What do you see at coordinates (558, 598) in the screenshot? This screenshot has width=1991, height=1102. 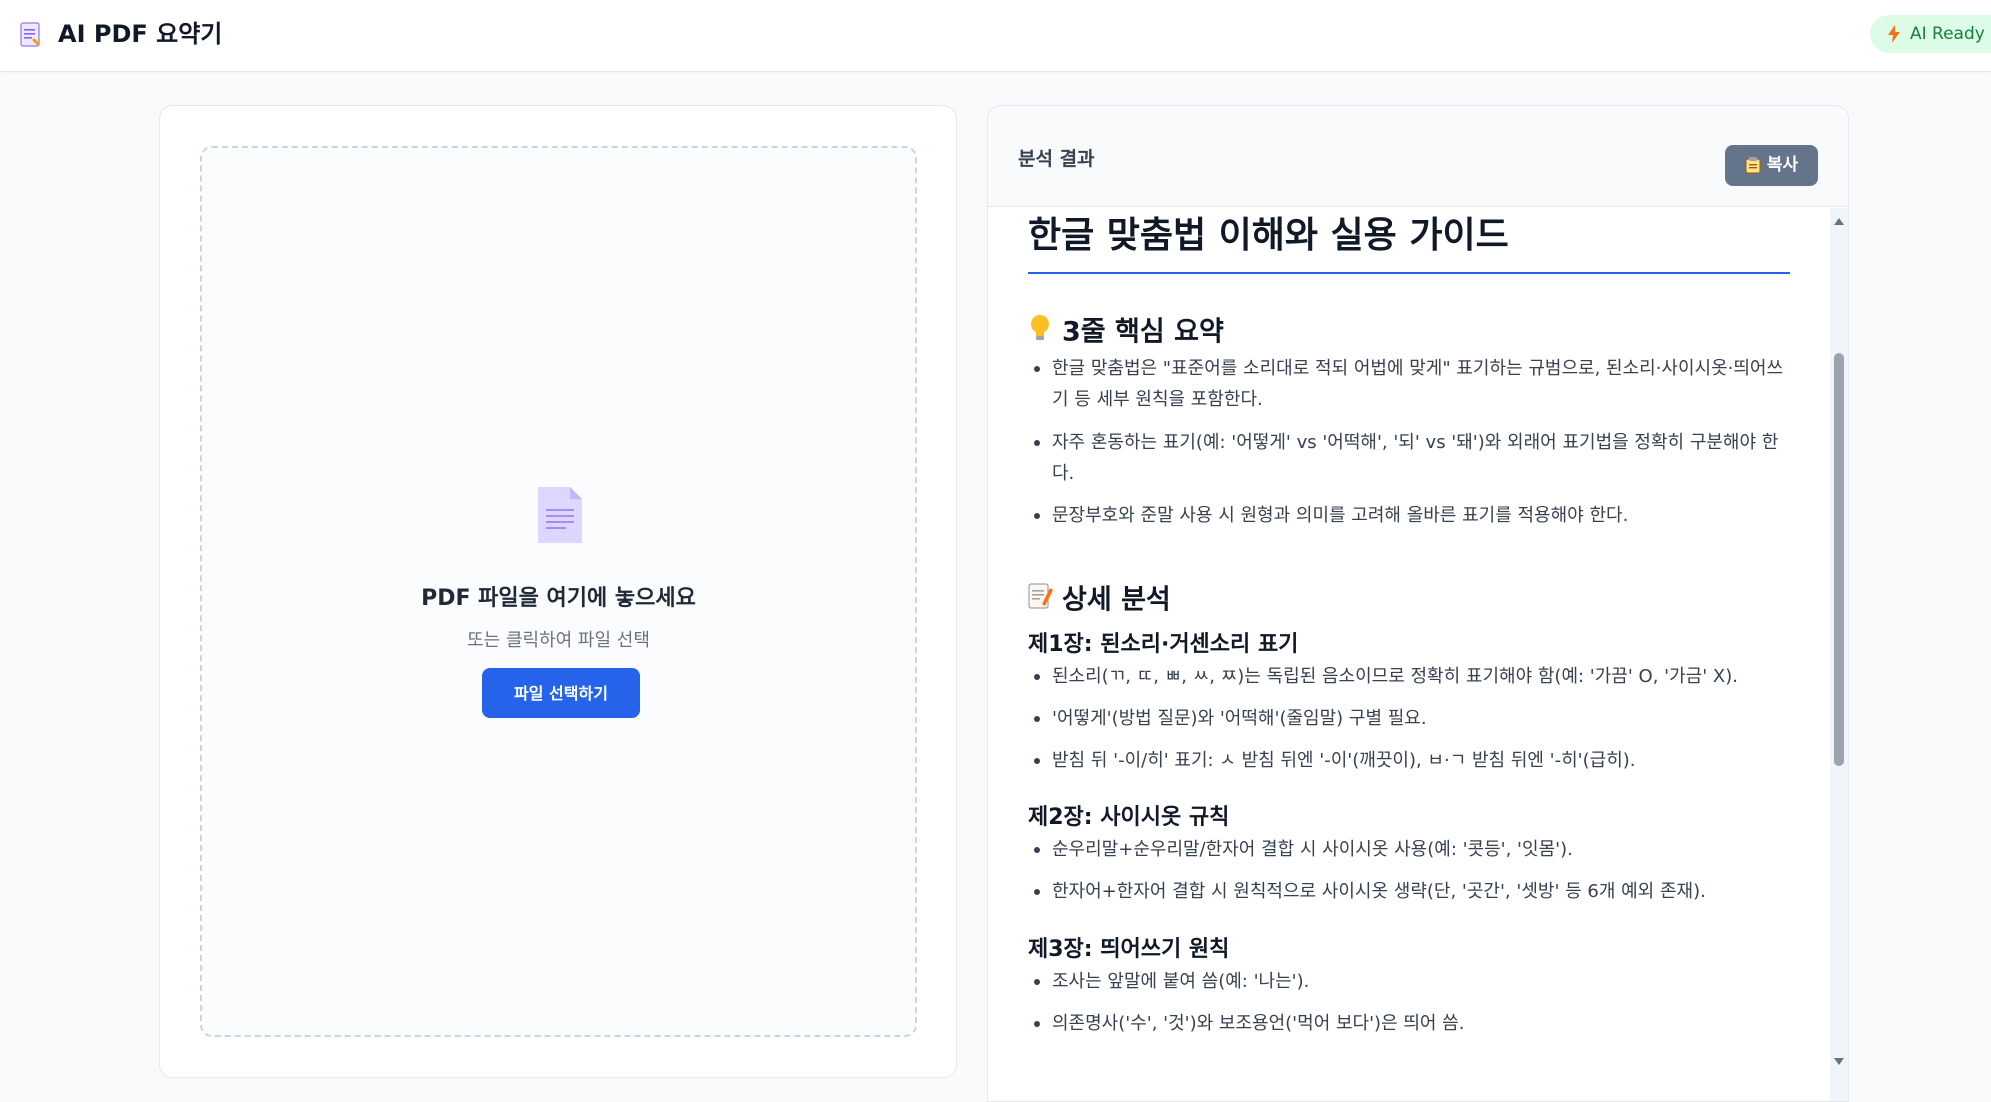 I see `dropzone-title: PDF 파일을 여기에 놓으세요` at bounding box center [558, 598].